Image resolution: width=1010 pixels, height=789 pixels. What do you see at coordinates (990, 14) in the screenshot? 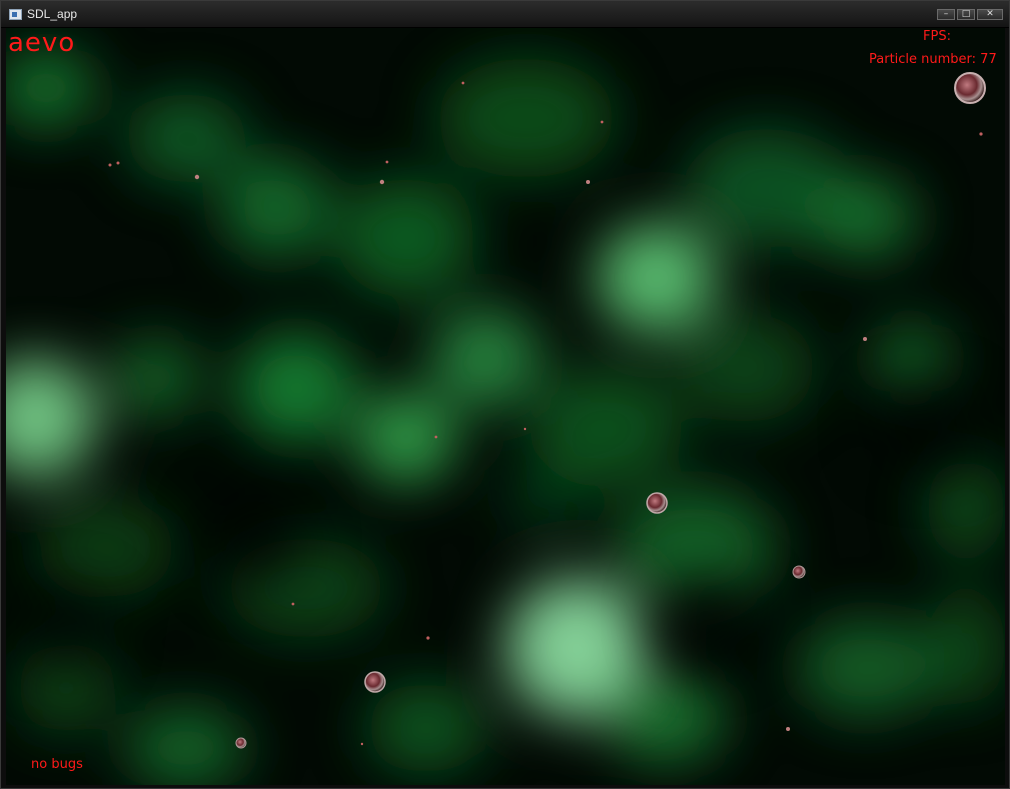
I see `close-button: ✕` at bounding box center [990, 14].